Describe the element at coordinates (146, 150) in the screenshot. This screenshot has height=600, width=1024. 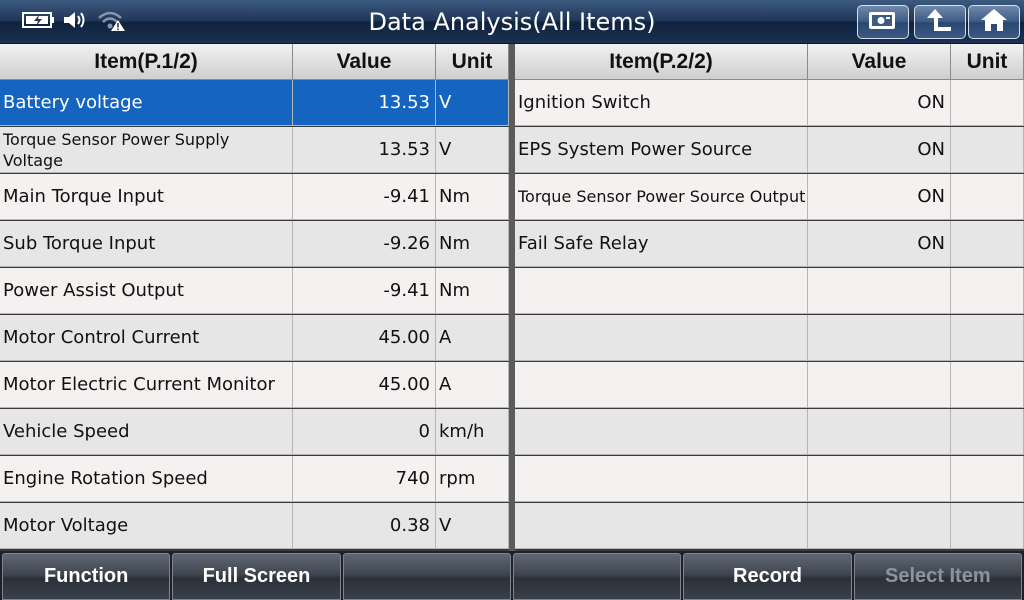
I see `item-name: Torque Sensor Power Supply Voltage` at that location.